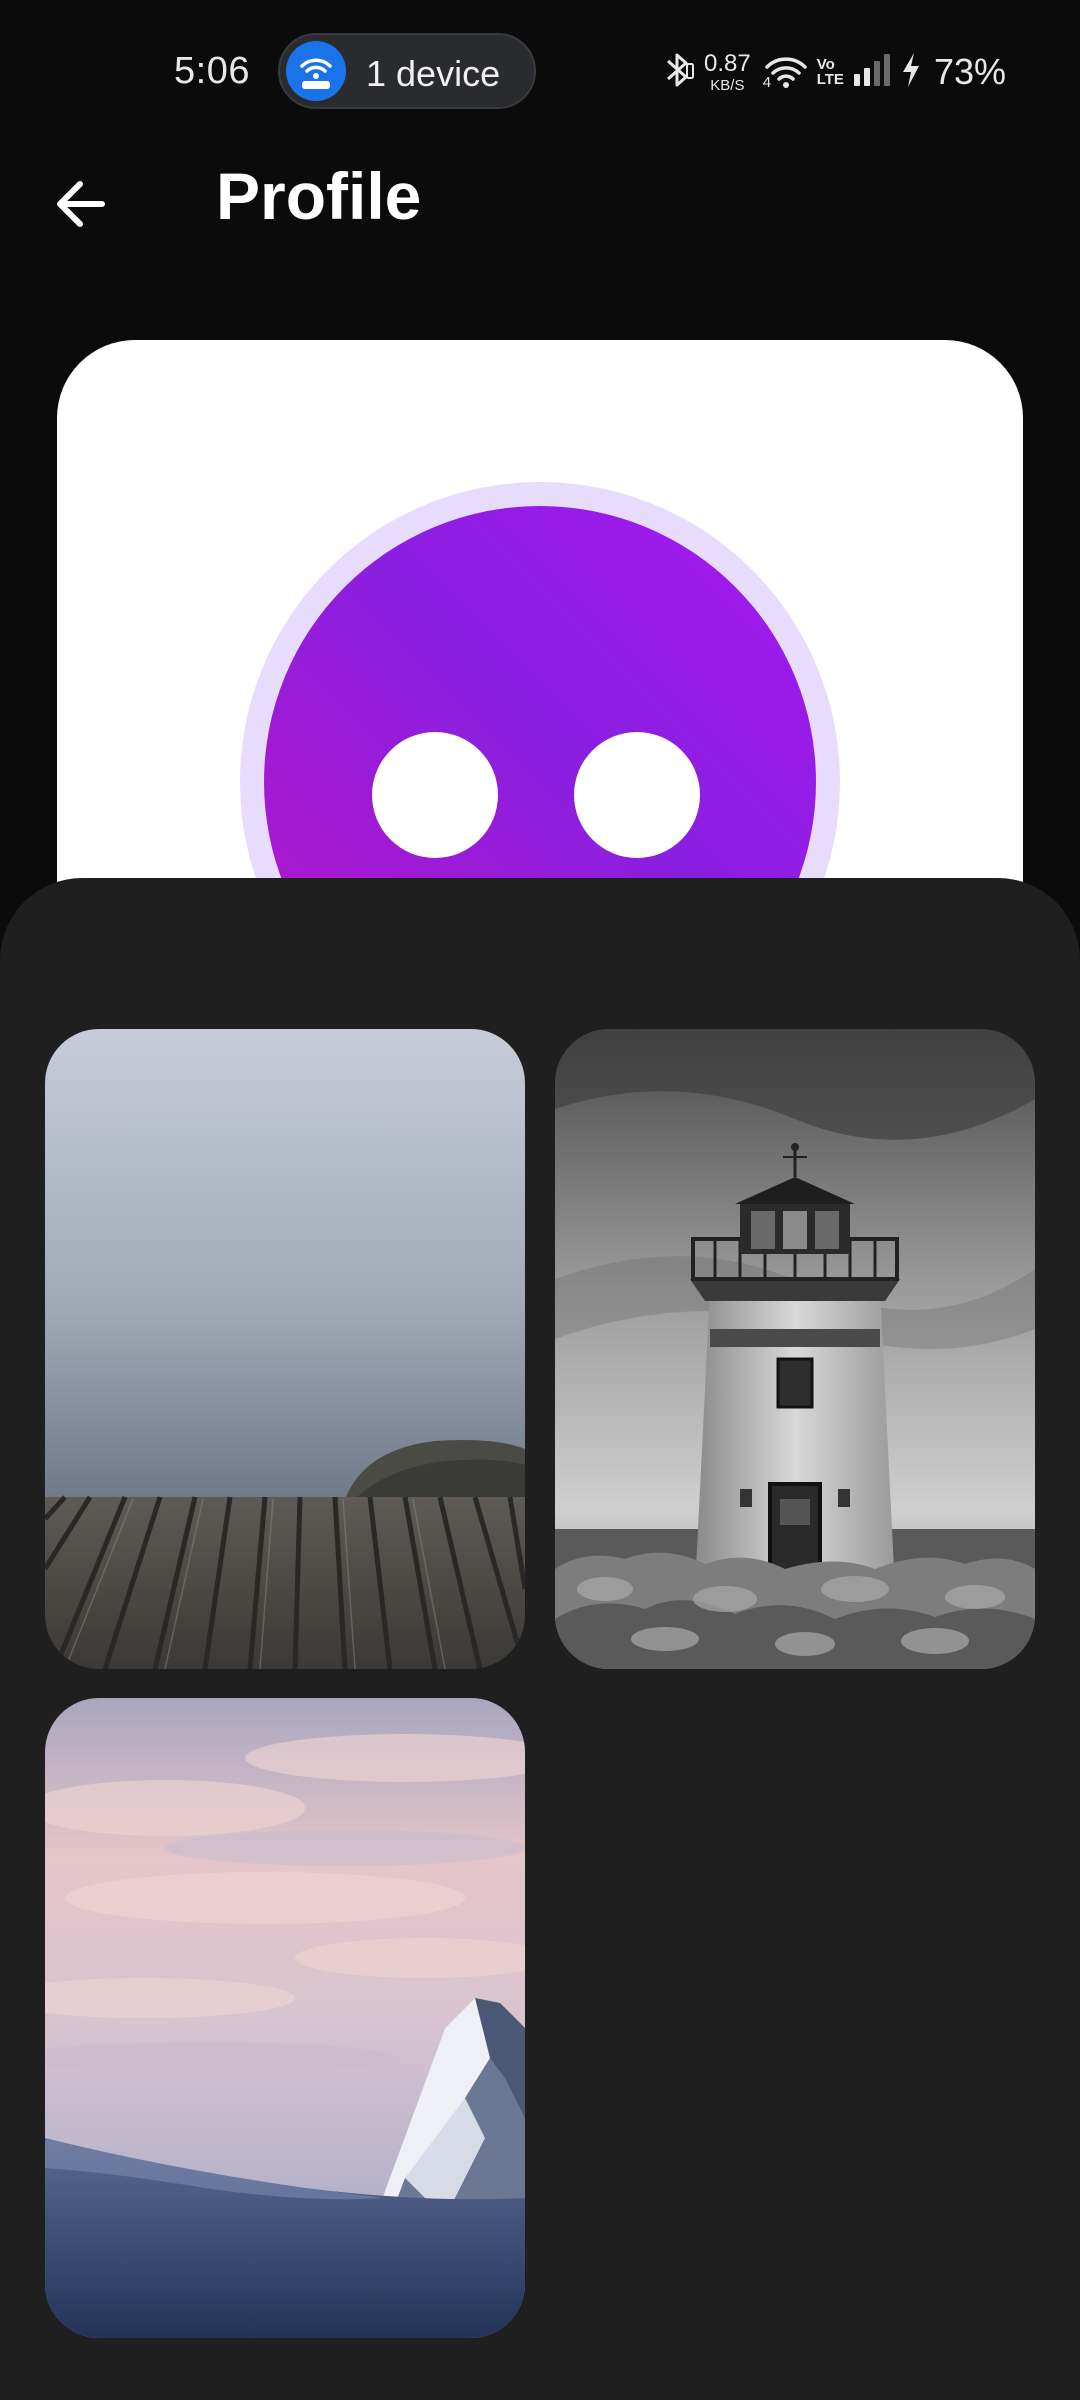  I want to click on app-header: Profile, so click(540, 200).